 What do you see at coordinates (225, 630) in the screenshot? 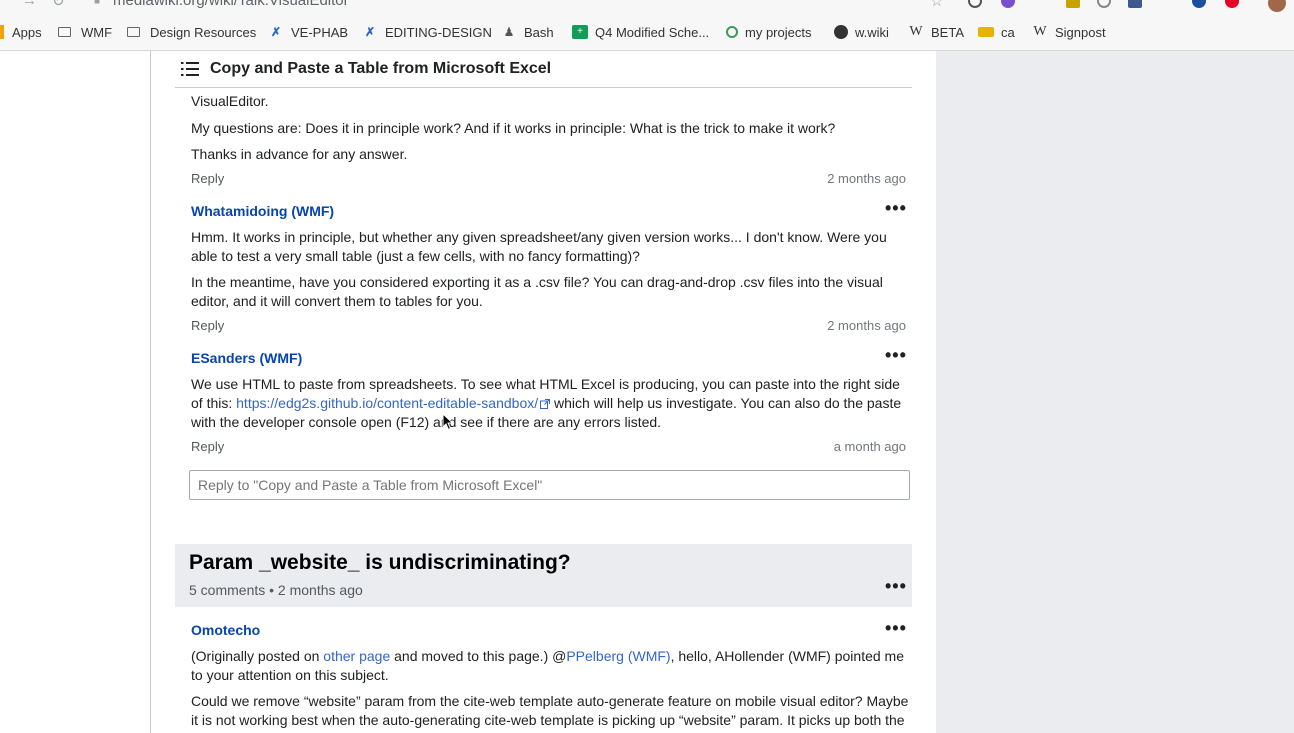
I see `comment-author: Omotecho` at bounding box center [225, 630].